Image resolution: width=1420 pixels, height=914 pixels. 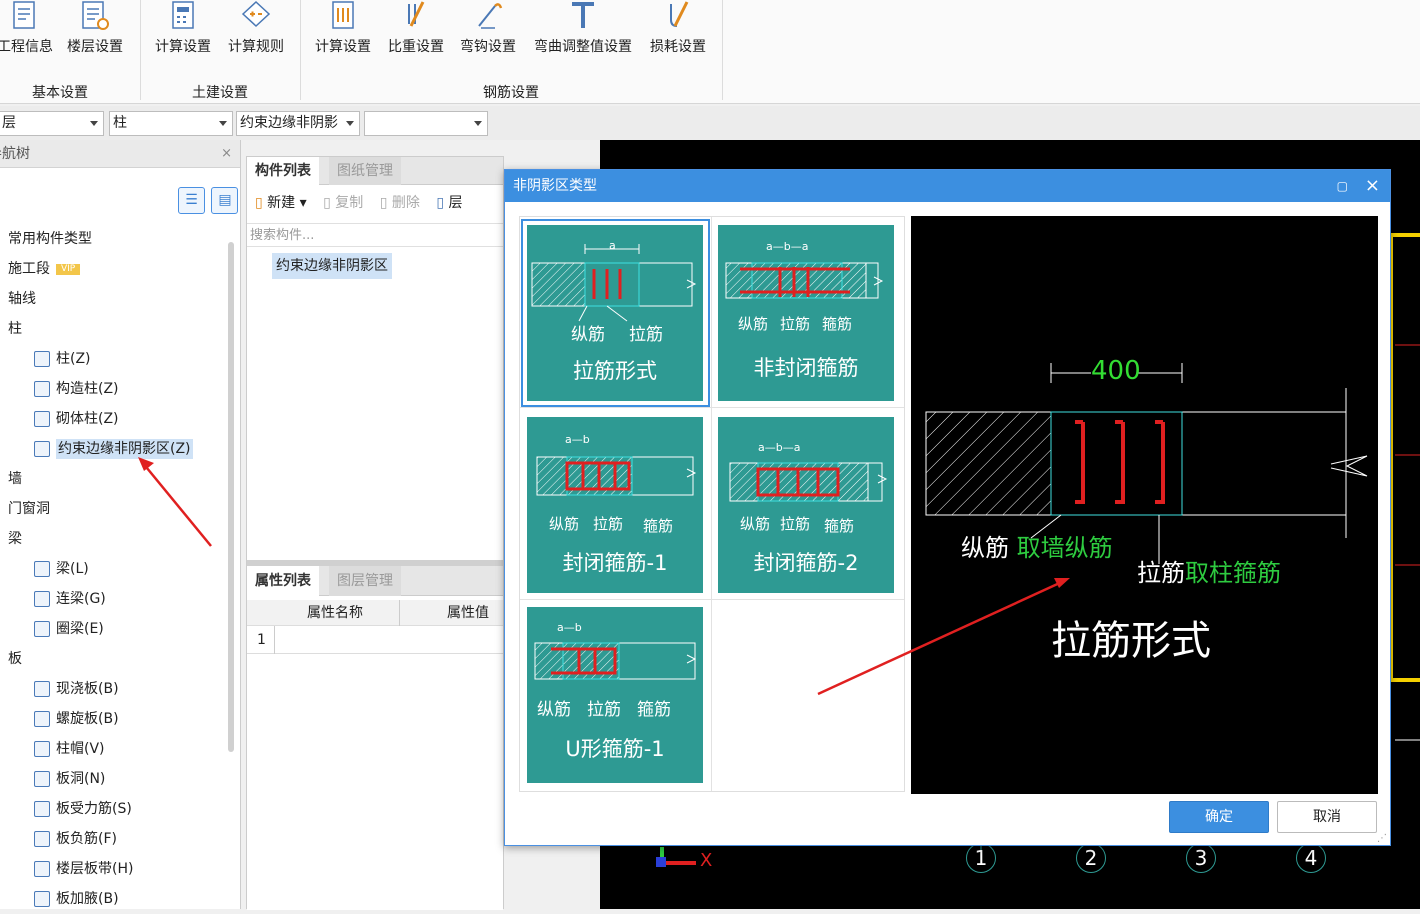 What do you see at coordinates (83, 809) in the screenshot?
I see `tree-item: 板受力筋(S)` at bounding box center [83, 809].